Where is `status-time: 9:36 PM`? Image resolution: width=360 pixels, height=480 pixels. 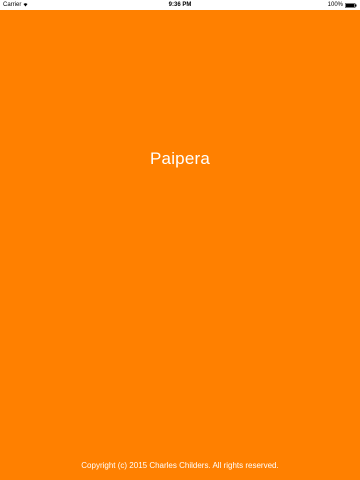 status-time: 9:36 PM is located at coordinates (180, 5).